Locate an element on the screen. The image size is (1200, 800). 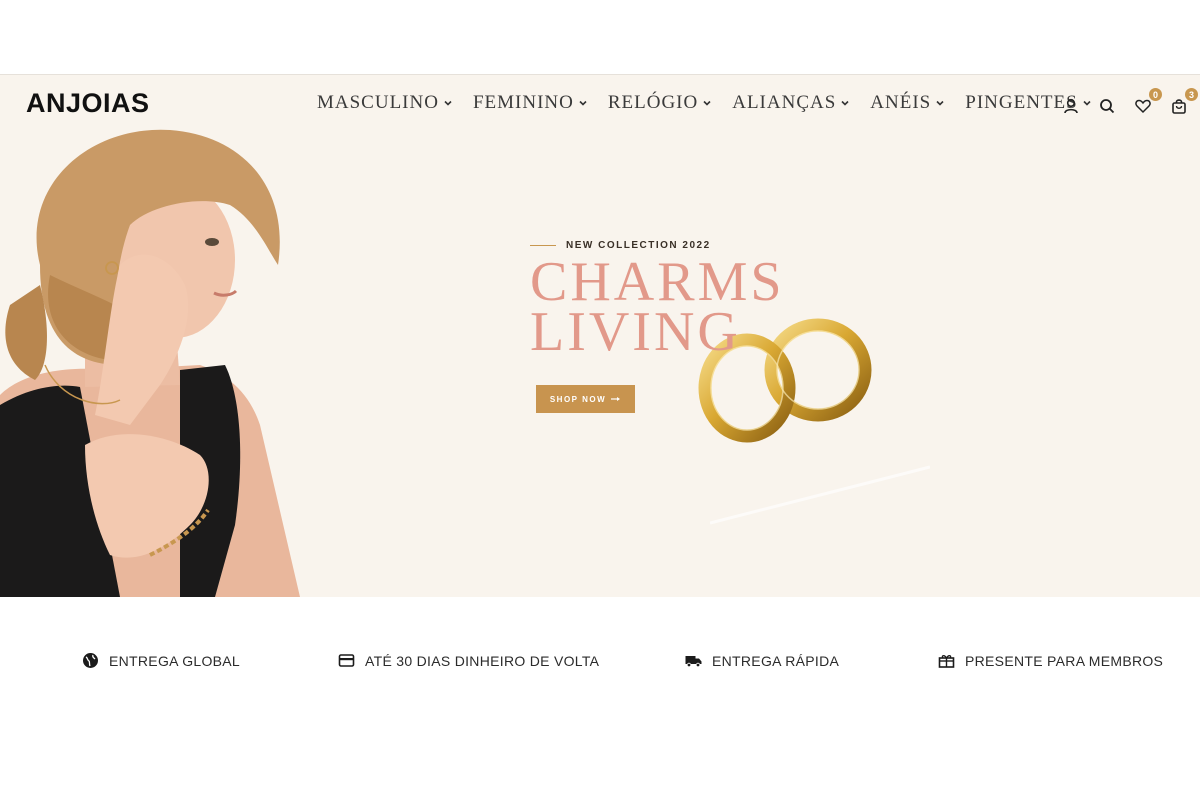
bag-icon is located at coordinates (1179, 106).